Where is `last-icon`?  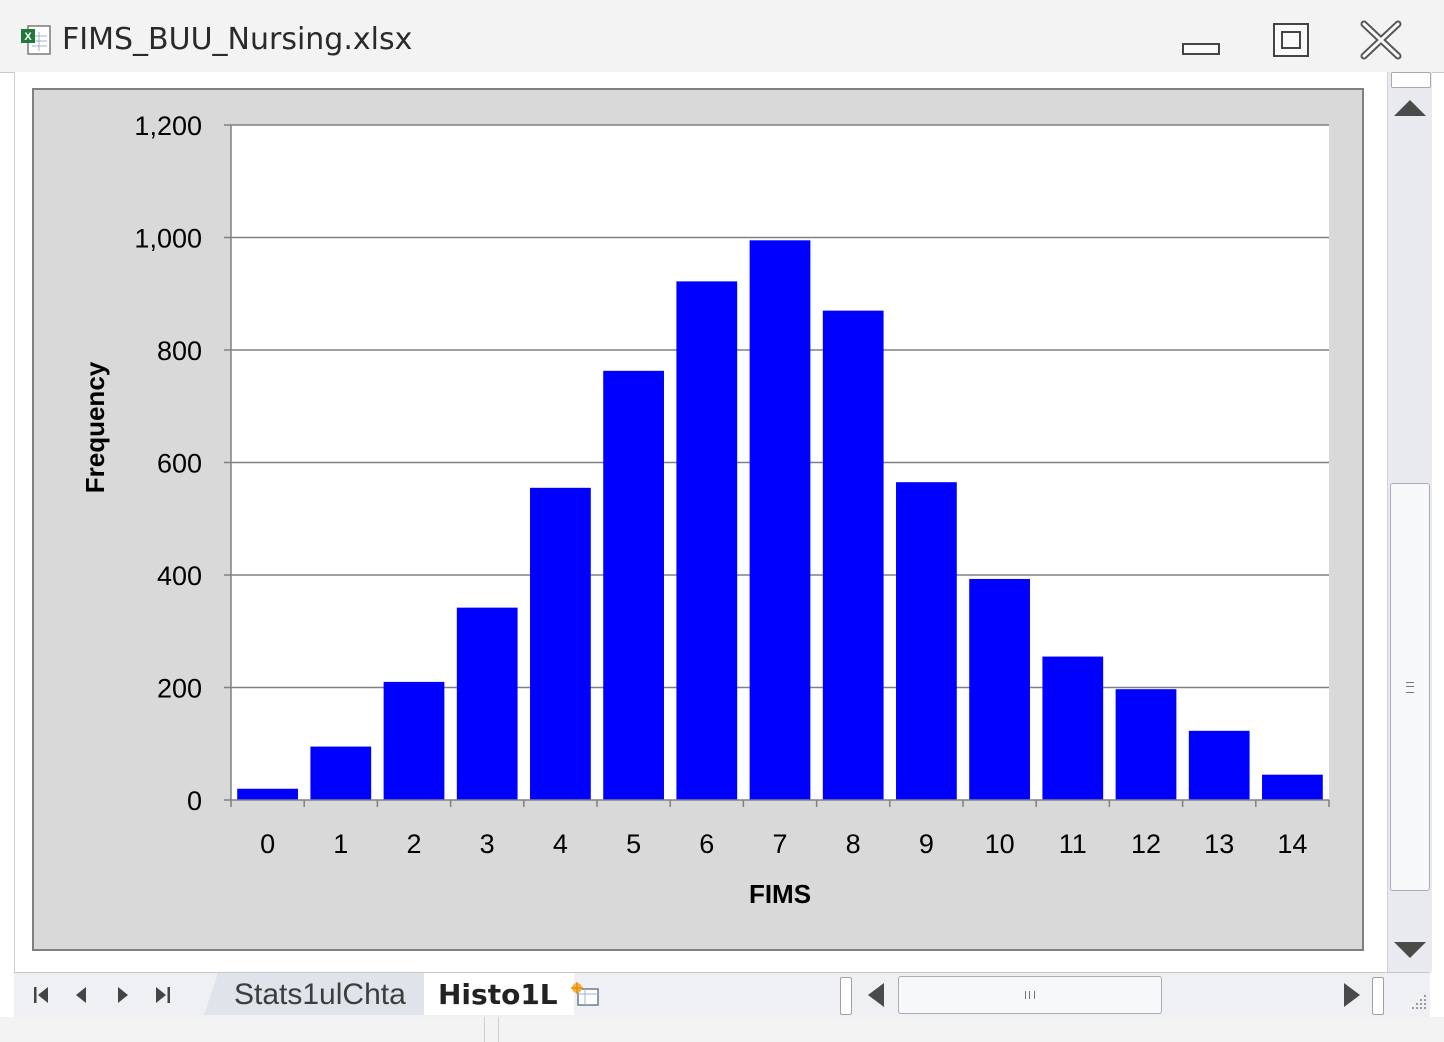
last-icon is located at coordinates (163, 995).